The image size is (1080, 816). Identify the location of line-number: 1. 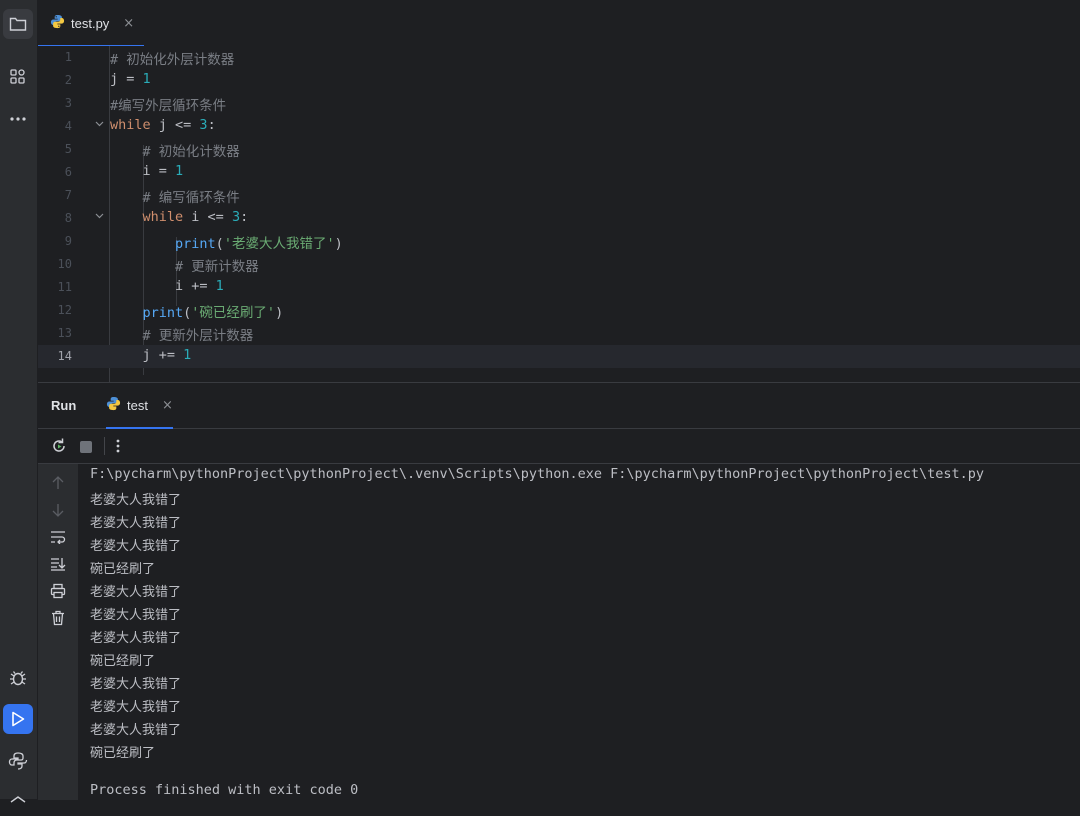
(68, 57).